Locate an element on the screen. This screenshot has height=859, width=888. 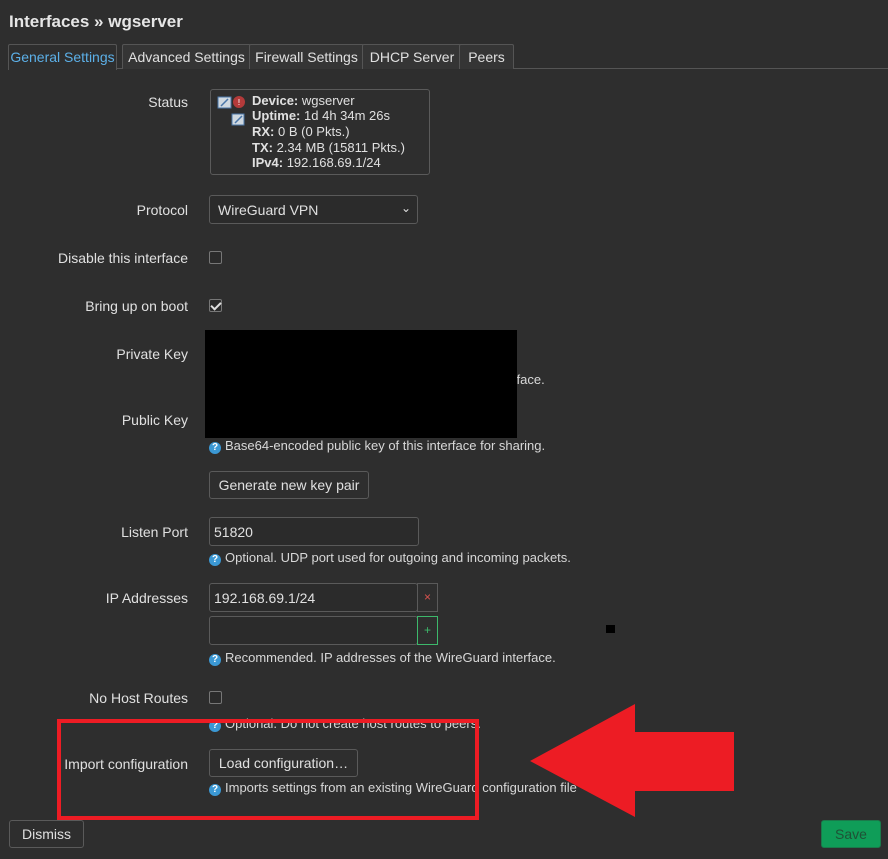
chevron-down-icon: ⌄ is located at coordinates (405, 208).